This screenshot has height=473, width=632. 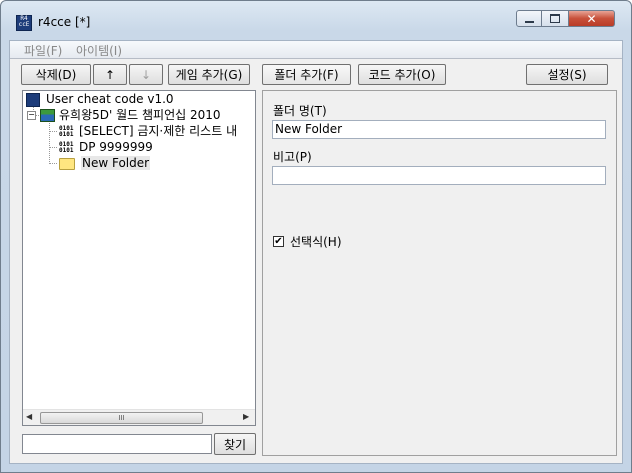 I want to click on menu-bar: 파일(F) 아이템(I), so click(x=316, y=50).